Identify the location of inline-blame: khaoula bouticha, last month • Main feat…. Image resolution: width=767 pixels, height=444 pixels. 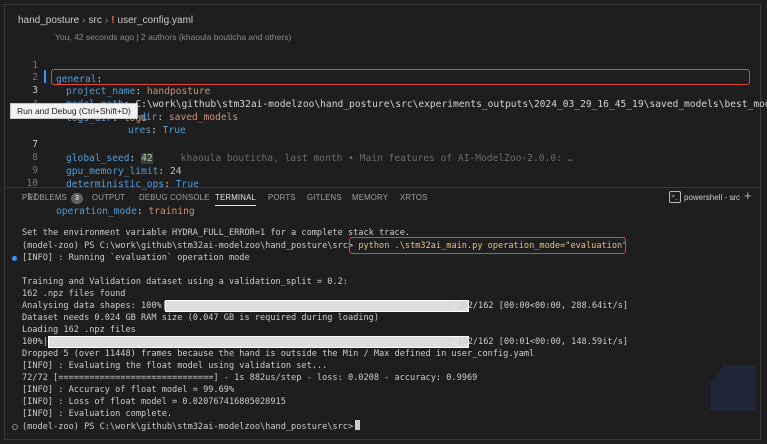
(363, 158).